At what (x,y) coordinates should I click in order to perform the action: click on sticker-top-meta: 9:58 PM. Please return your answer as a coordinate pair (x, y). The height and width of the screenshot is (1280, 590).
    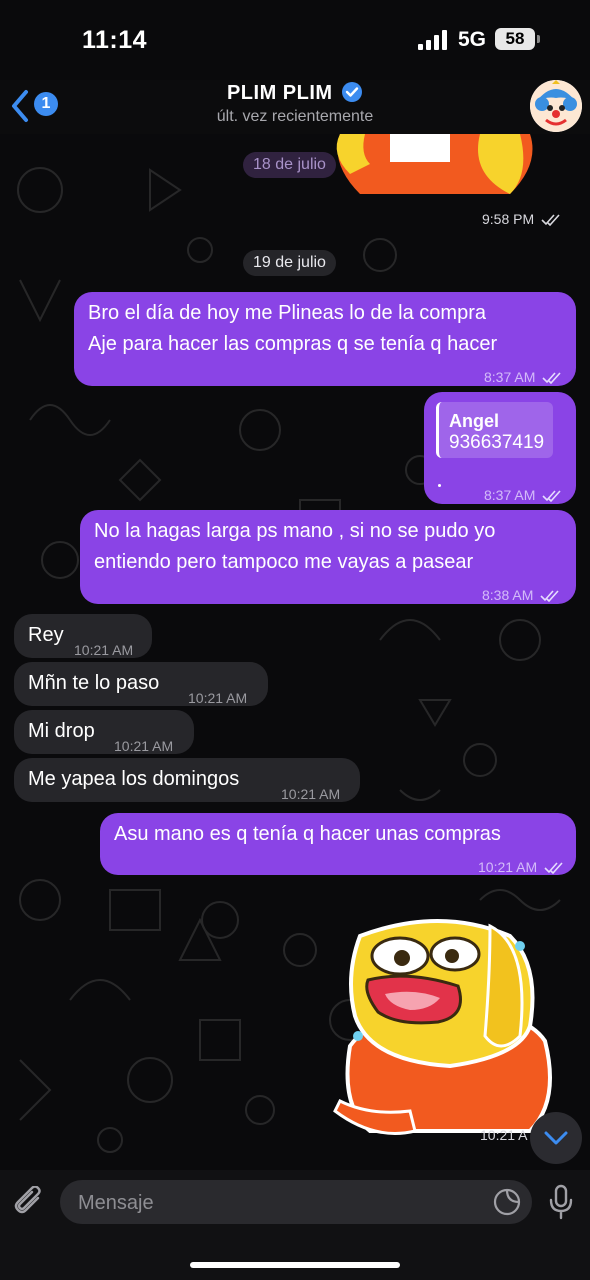
    Looking at the image, I should click on (521, 219).